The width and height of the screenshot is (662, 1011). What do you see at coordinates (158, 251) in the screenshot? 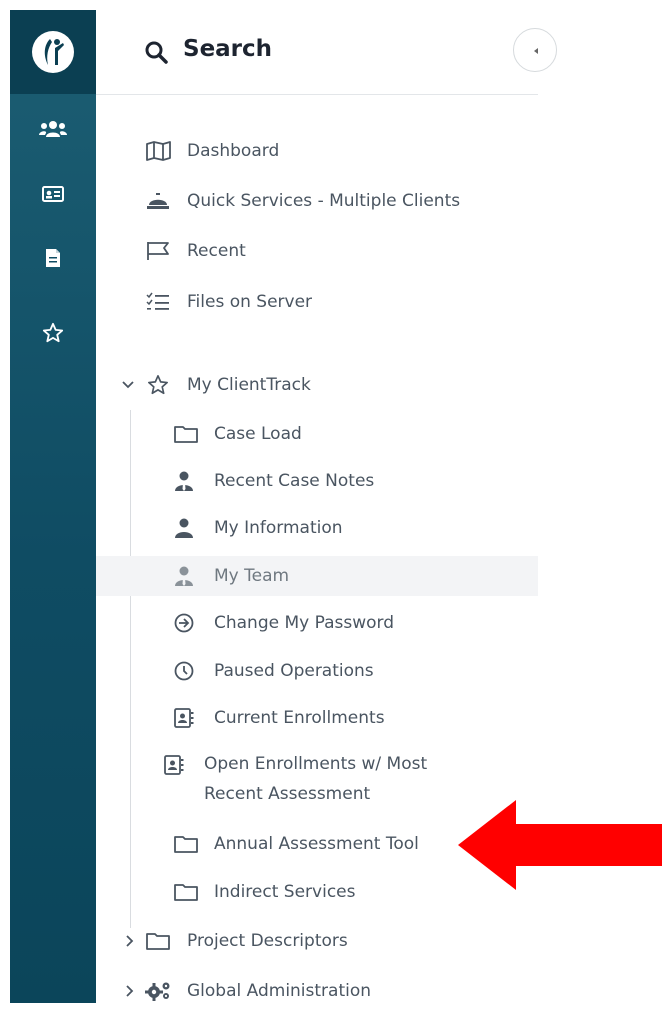
I see `flag-icon` at bounding box center [158, 251].